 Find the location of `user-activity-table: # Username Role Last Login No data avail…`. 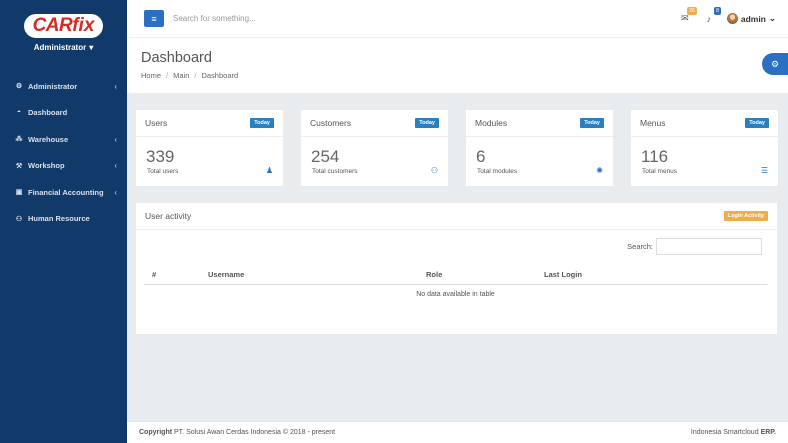

user-activity-table: # Username Role Last Login No data avail… is located at coordinates (455, 284).